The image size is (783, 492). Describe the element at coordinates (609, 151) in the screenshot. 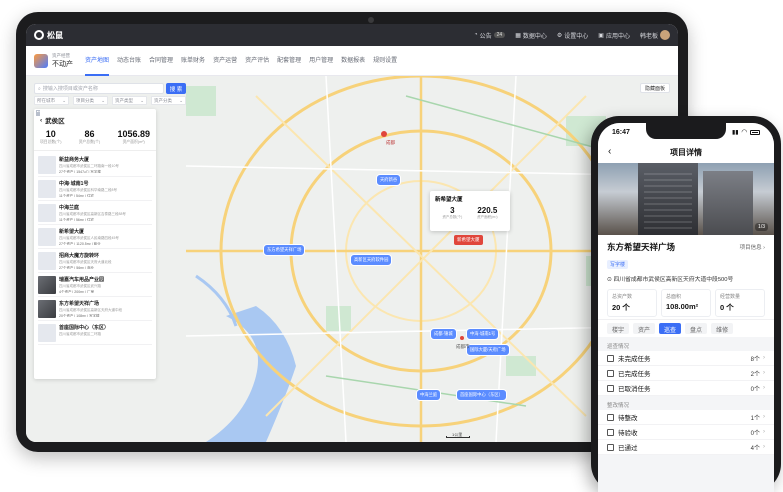

I see `back-arrow-icon: ‹` at that location.